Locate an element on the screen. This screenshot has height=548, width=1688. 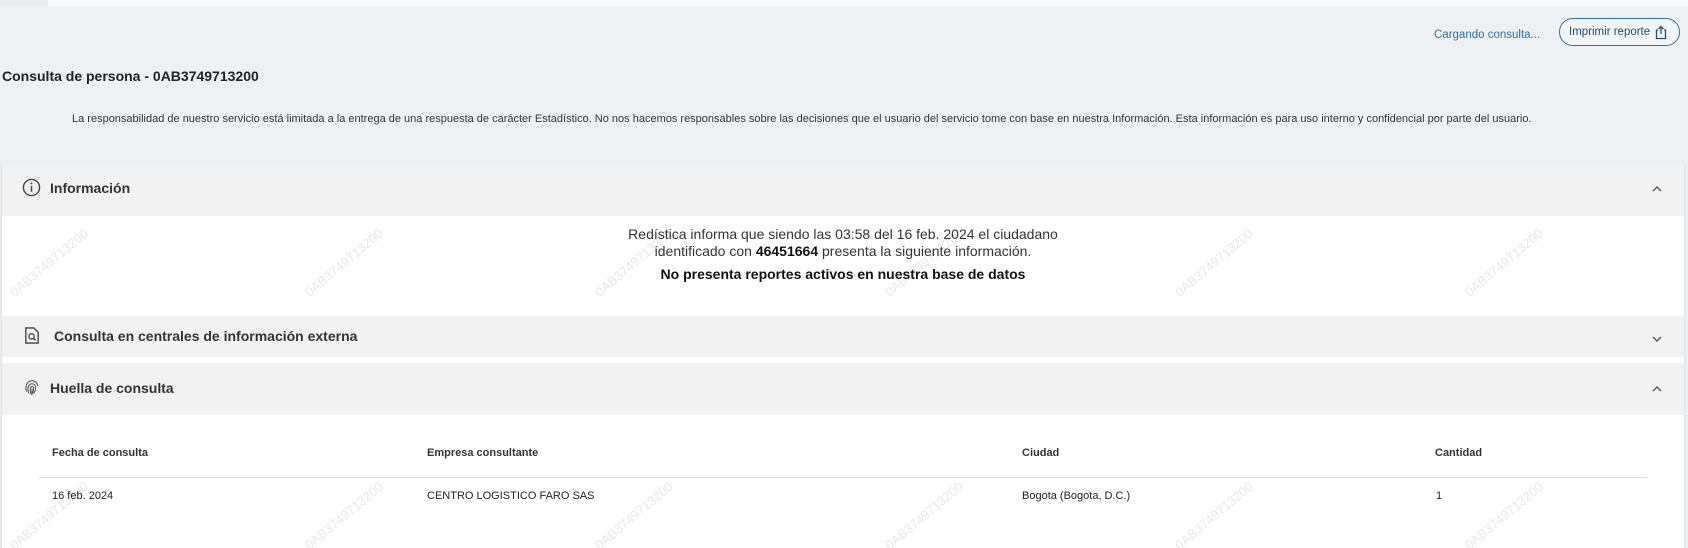
info-circle-icon is located at coordinates (31, 187).